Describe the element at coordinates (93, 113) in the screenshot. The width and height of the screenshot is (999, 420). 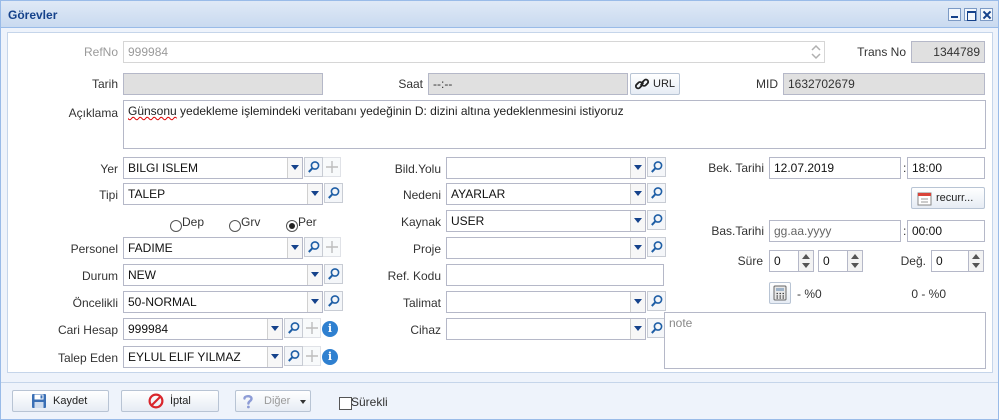
I see `aciklama-label: Açıklama` at that location.